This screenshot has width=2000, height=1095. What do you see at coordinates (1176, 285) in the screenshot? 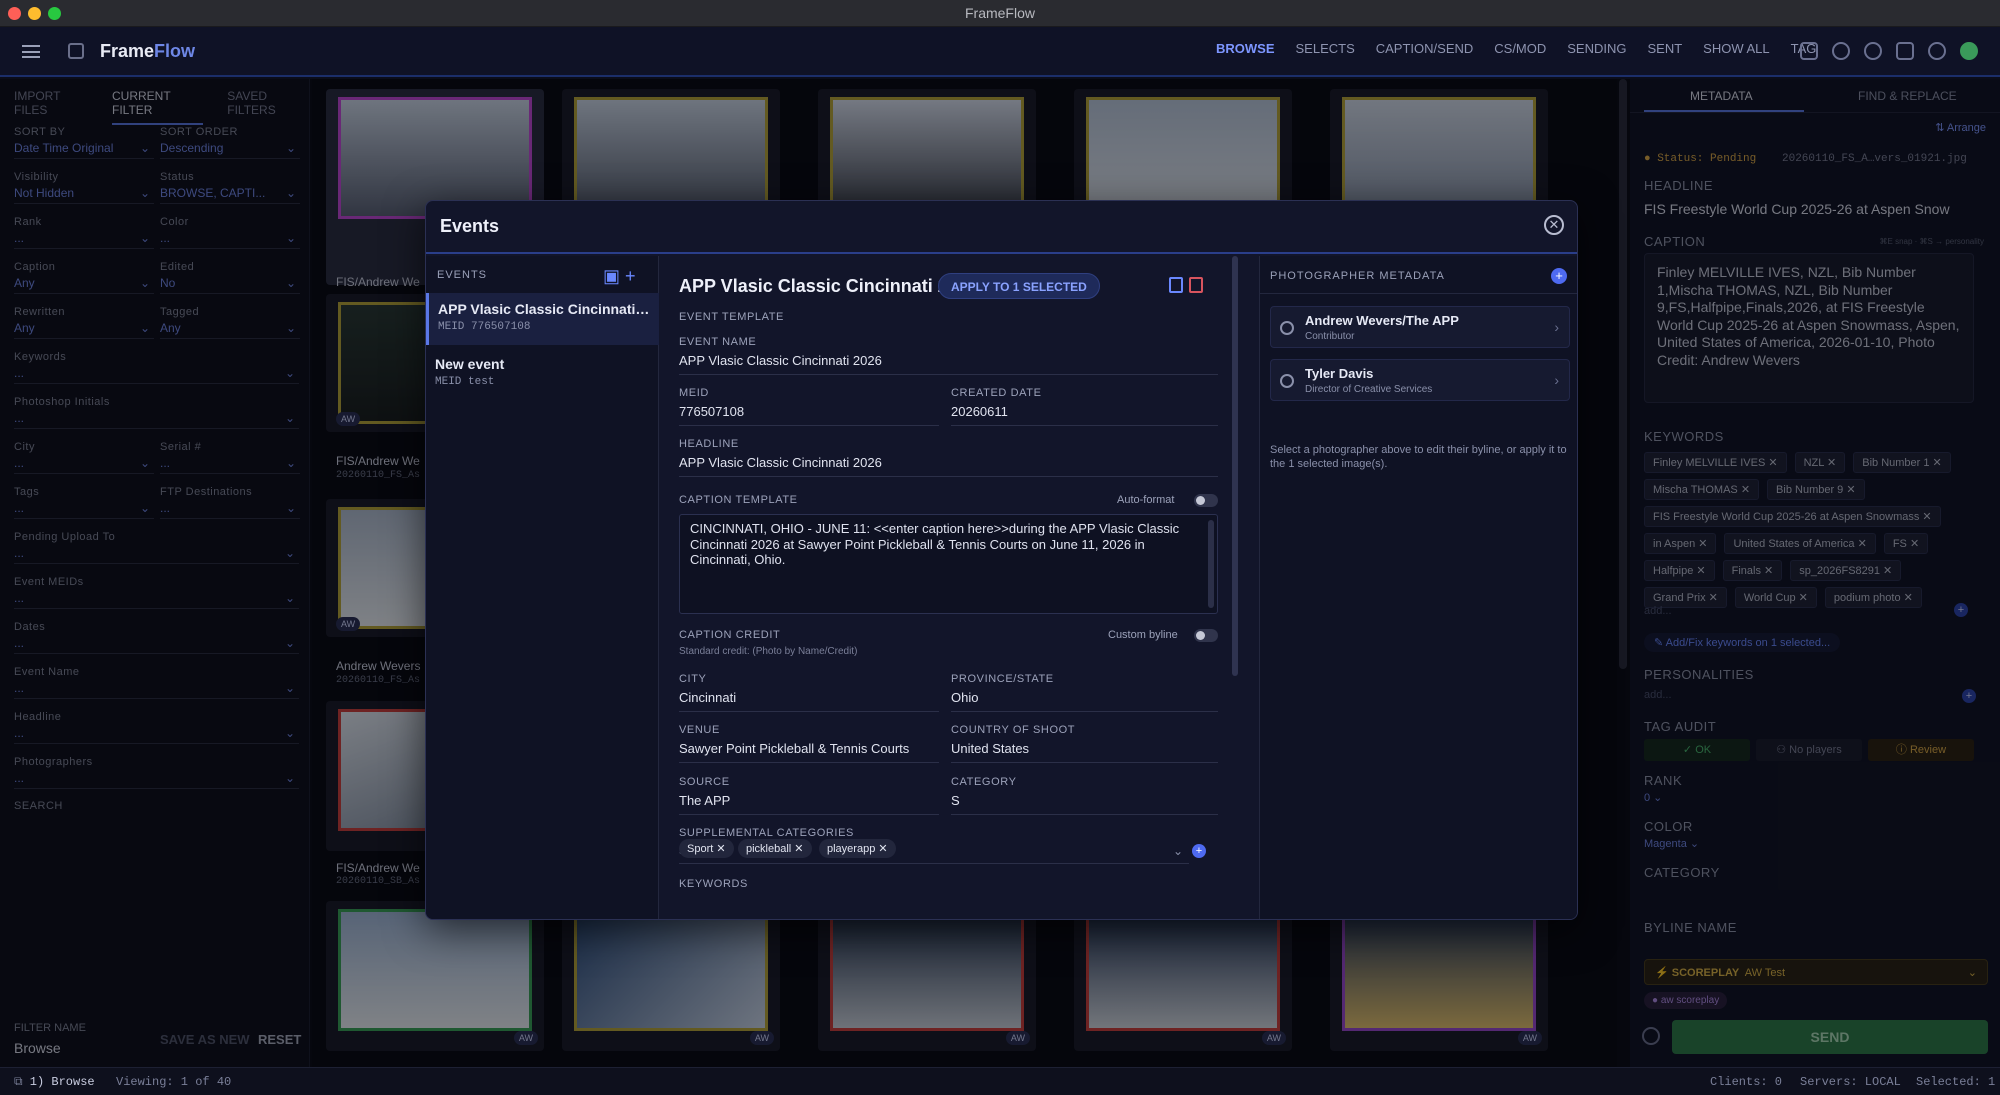
I see `save-icon` at bounding box center [1176, 285].